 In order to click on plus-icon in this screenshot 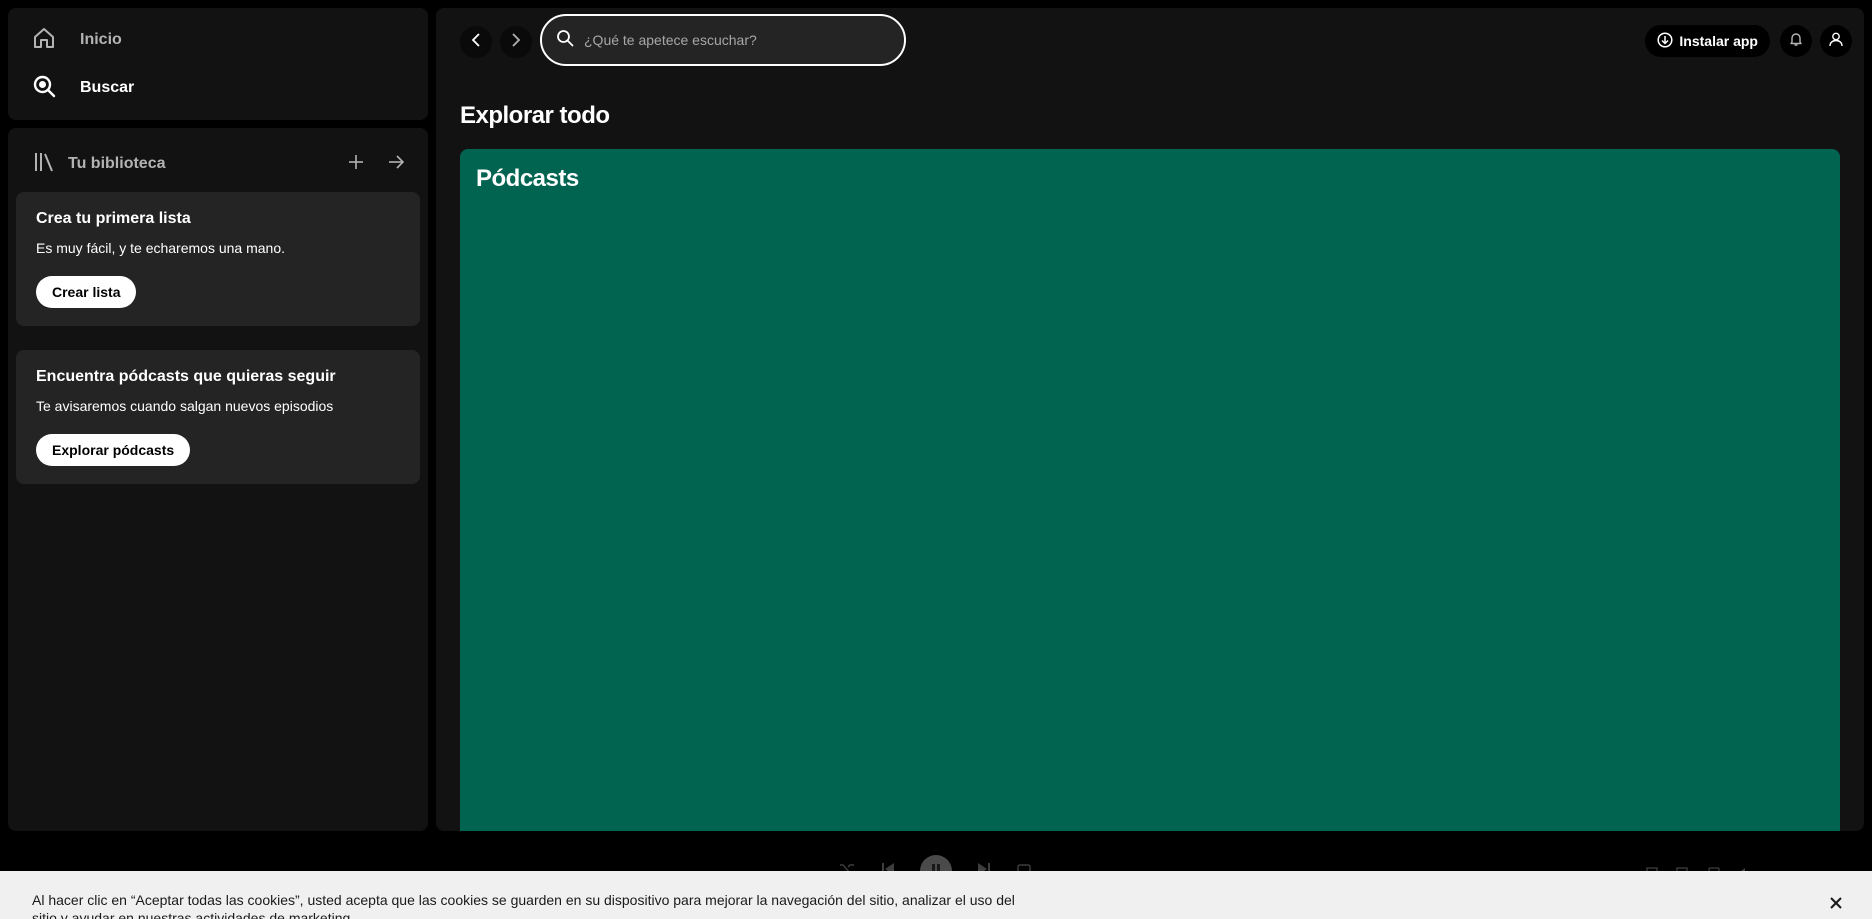, I will do `click(356, 164)`.